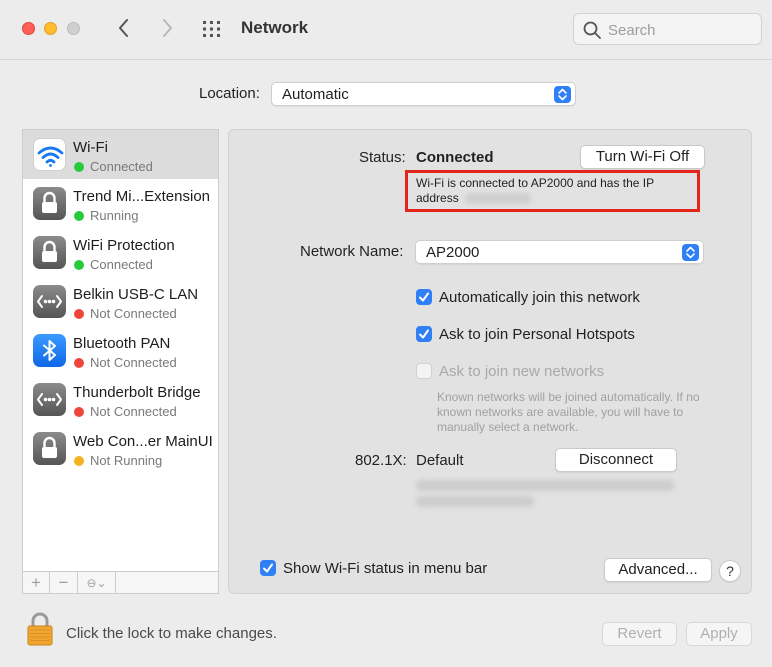 This screenshot has height=667, width=772. What do you see at coordinates (64, 582) in the screenshot?
I see `remove-service-button: −` at bounding box center [64, 582].